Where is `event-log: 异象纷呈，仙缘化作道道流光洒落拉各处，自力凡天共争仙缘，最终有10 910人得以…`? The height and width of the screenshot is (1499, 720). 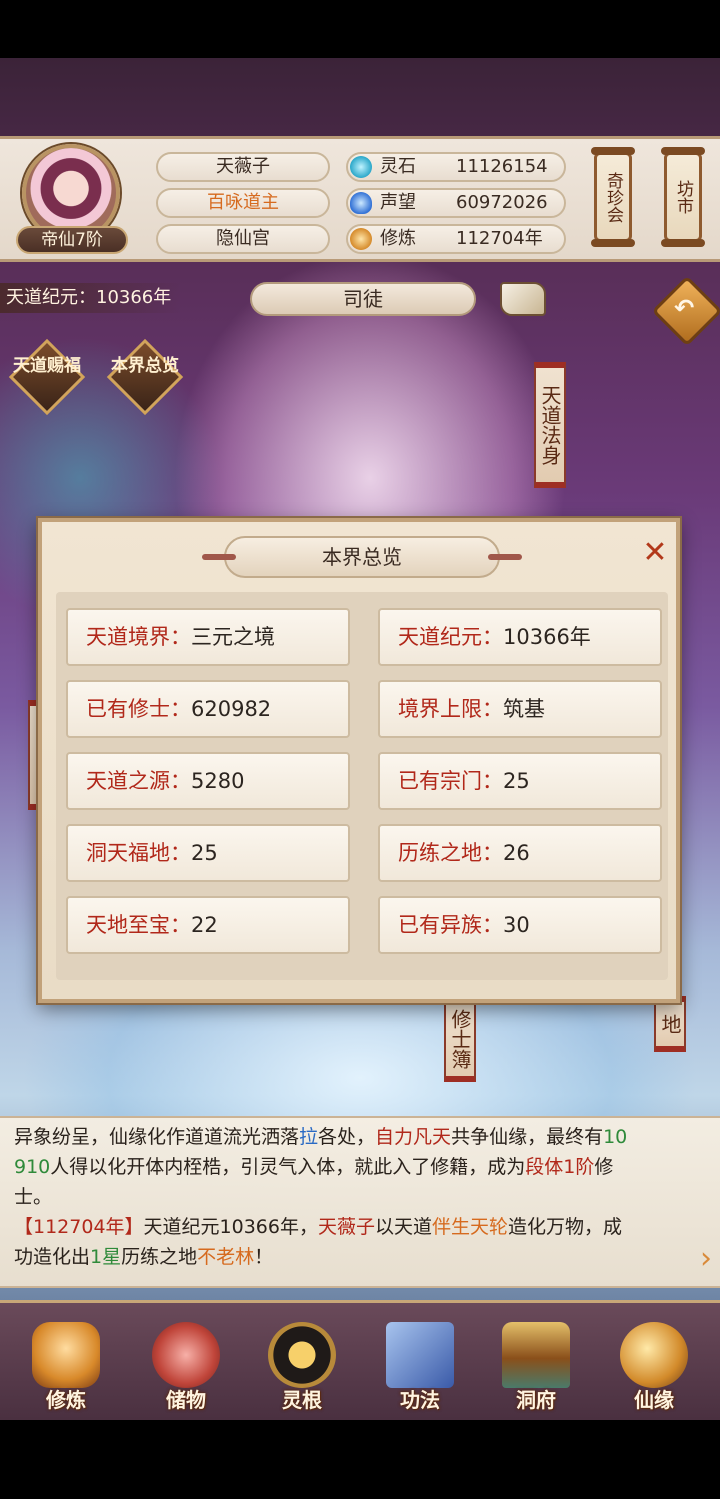 event-log: 异象纷呈，仙缘化作道道流光洒落拉各处，自力凡天共争仙缘，最终有10 910人得以… is located at coordinates (360, 1202).